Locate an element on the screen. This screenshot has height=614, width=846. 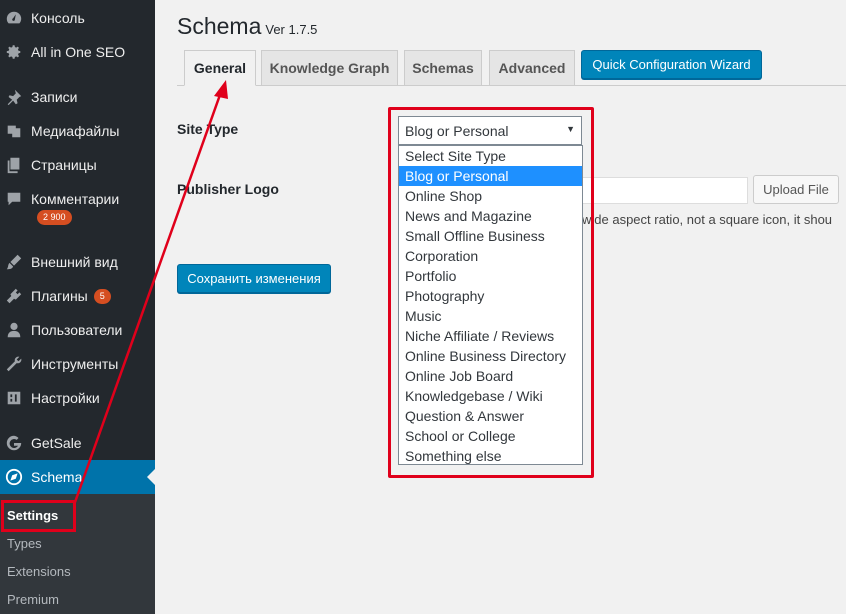
sidebar-item-label: Страницы is located at coordinates (64, 165).